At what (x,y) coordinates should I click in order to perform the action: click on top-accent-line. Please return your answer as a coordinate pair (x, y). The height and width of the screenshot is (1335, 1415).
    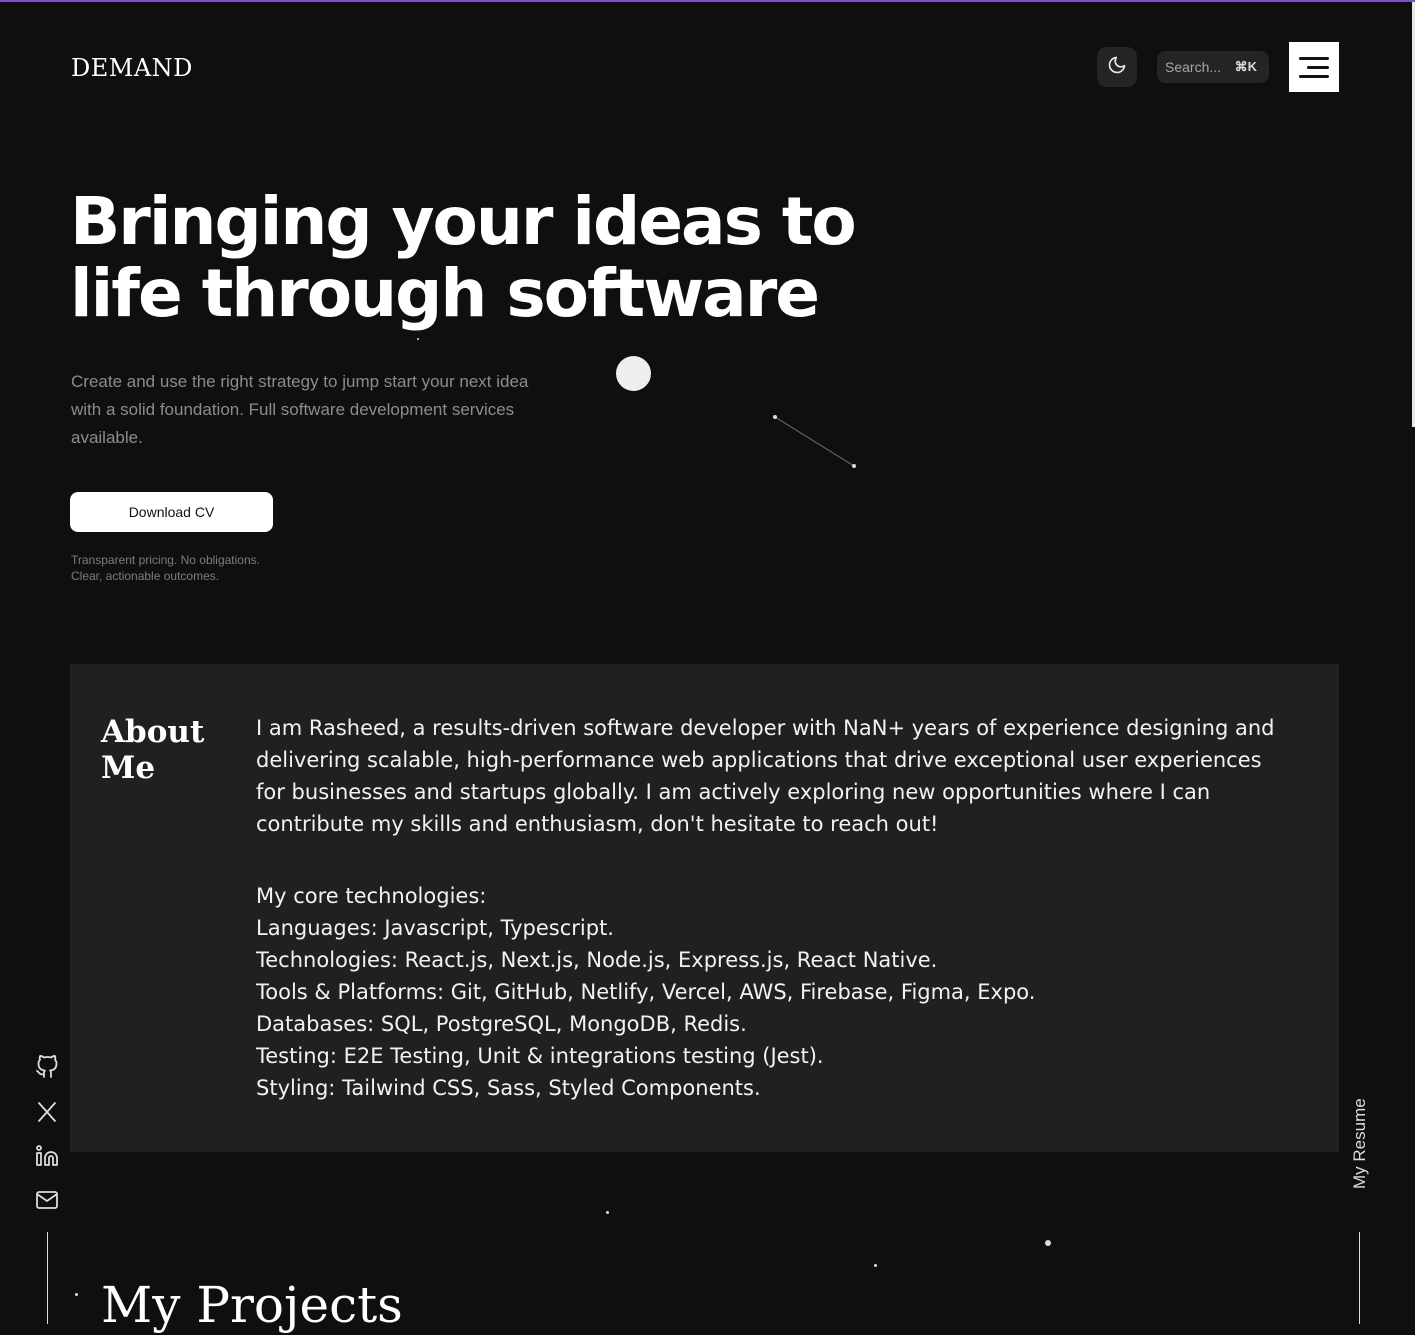
    Looking at the image, I should click on (707, 1).